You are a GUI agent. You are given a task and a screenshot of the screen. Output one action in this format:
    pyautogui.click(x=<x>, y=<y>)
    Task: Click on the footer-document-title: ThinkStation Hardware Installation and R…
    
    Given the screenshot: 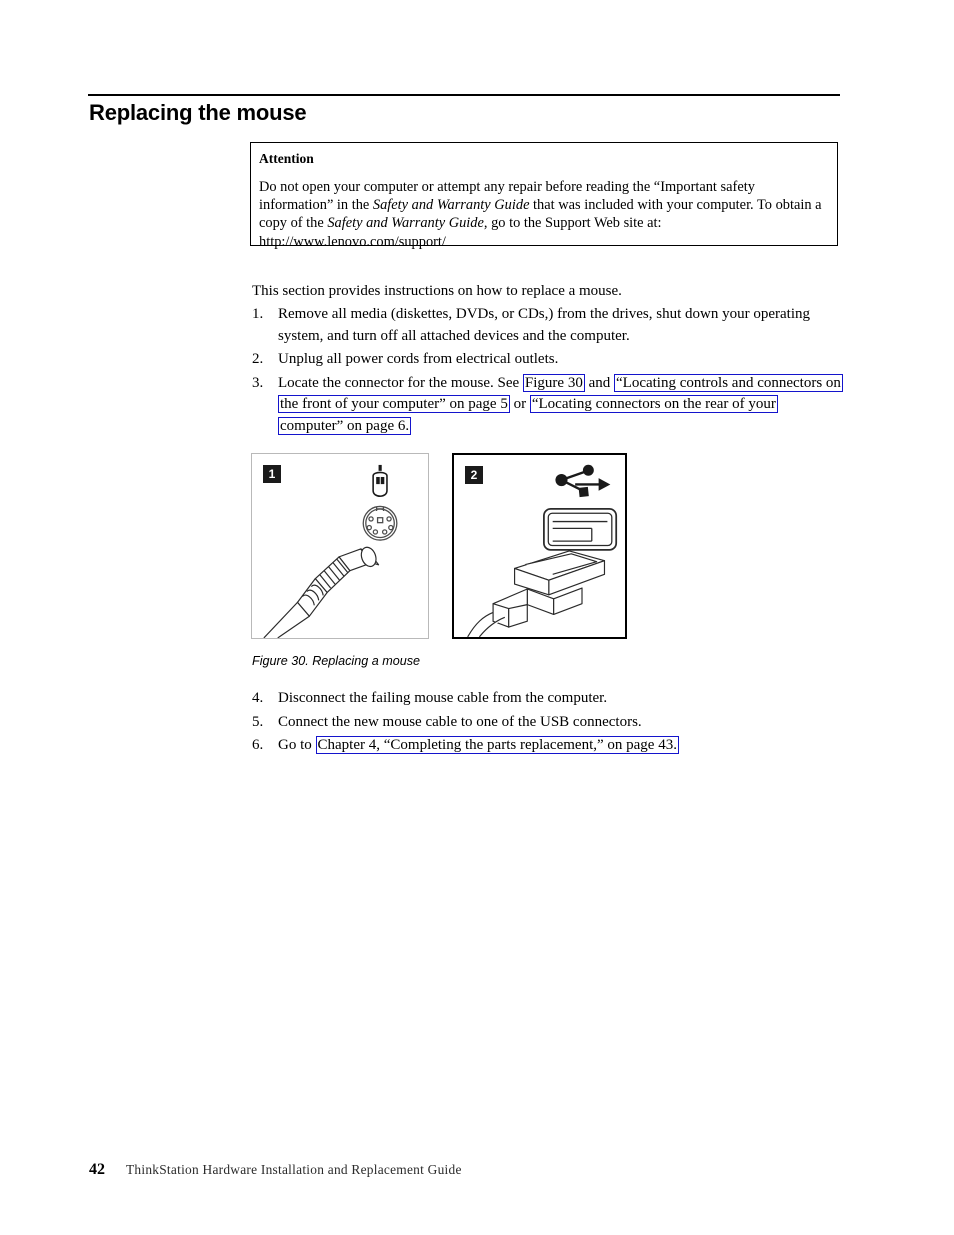 What is the action you would take?
    pyautogui.click(x=294, y=1169)
    